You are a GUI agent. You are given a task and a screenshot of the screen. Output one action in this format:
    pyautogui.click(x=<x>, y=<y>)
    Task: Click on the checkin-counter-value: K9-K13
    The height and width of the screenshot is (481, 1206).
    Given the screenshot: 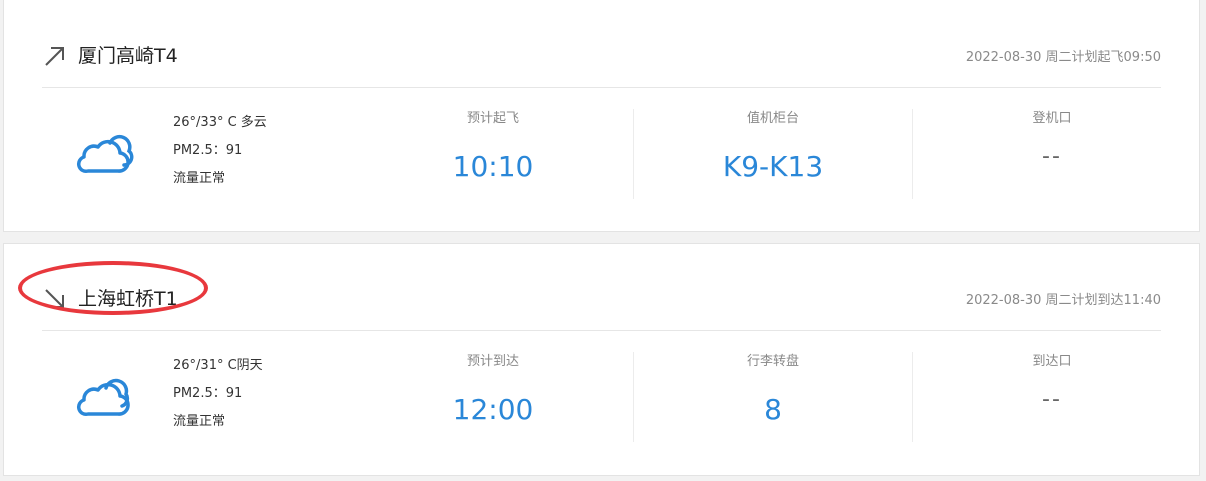 What is the action you would take?
    pyautogui.click(x=773, y=166)
    